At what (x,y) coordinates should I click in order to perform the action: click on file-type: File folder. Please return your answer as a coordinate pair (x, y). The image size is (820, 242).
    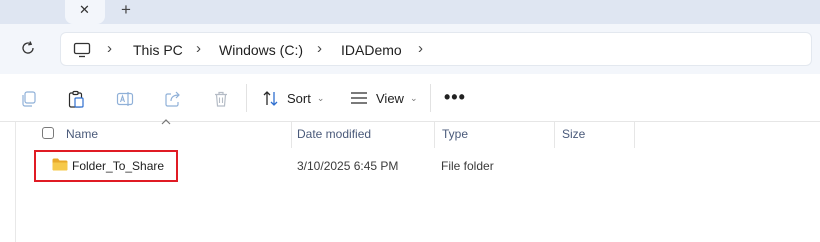
    Looking at the image, I should click on (467, 166).